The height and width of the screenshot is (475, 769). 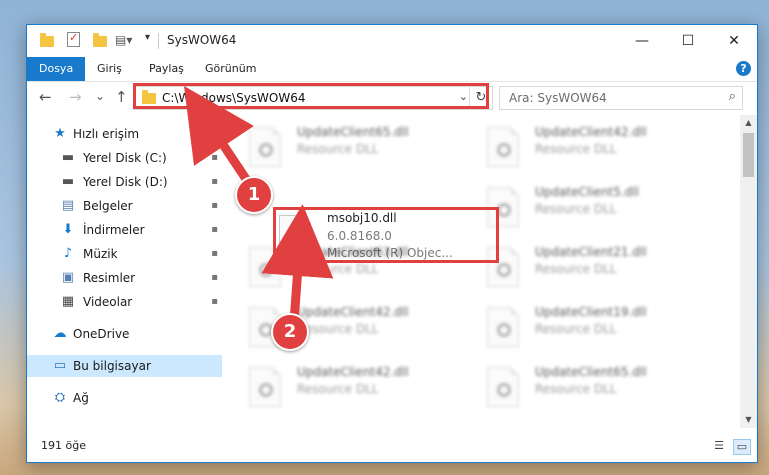 I want to click on sidebar-item-music: ♪ Müzik ▪, so click(x=124, y=254).